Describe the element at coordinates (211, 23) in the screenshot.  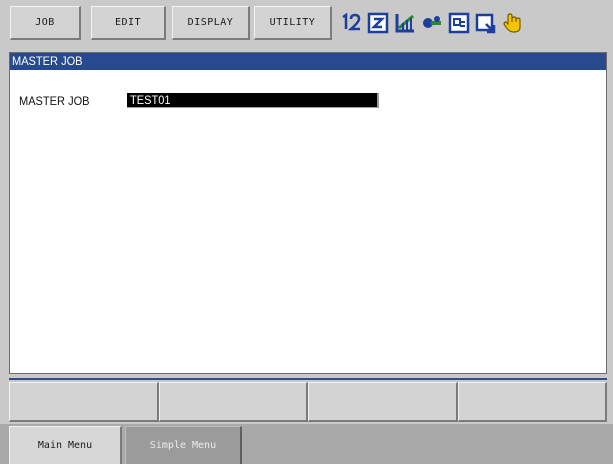
I see `menu-display-button: DISPLAY` at that location.